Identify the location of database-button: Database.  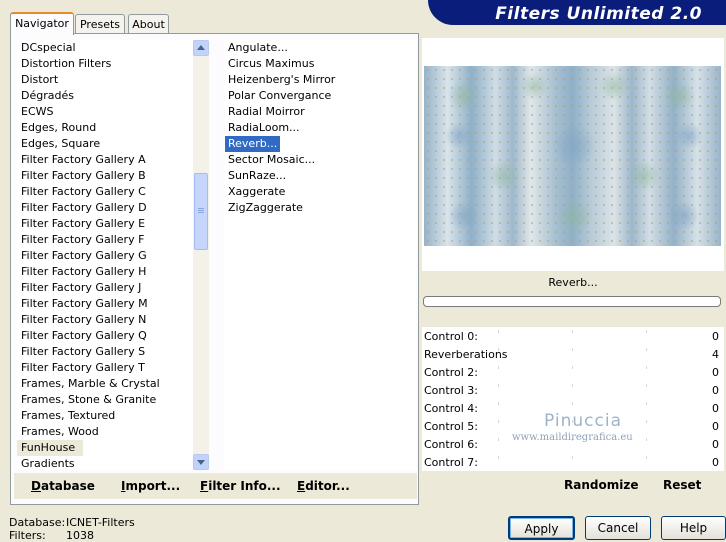
(63, 486).